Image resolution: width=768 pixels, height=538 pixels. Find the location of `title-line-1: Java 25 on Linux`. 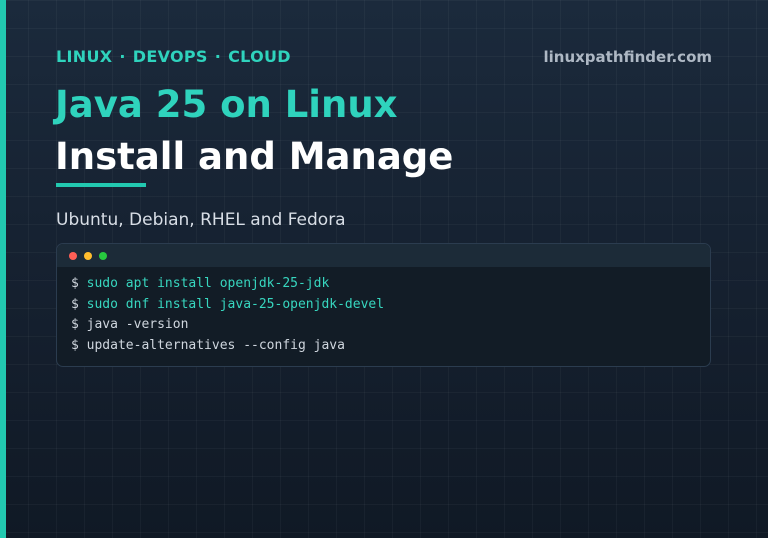

title-line-1: Java 25 on Linux is located at coordinates (226, 104).